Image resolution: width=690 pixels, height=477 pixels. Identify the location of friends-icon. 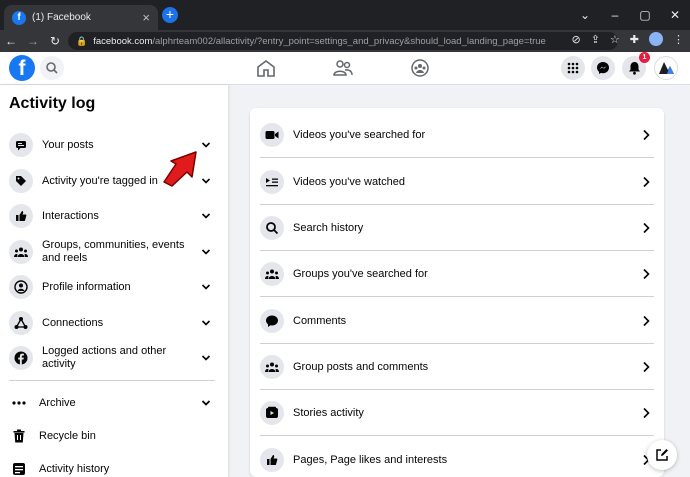
(343, 68).